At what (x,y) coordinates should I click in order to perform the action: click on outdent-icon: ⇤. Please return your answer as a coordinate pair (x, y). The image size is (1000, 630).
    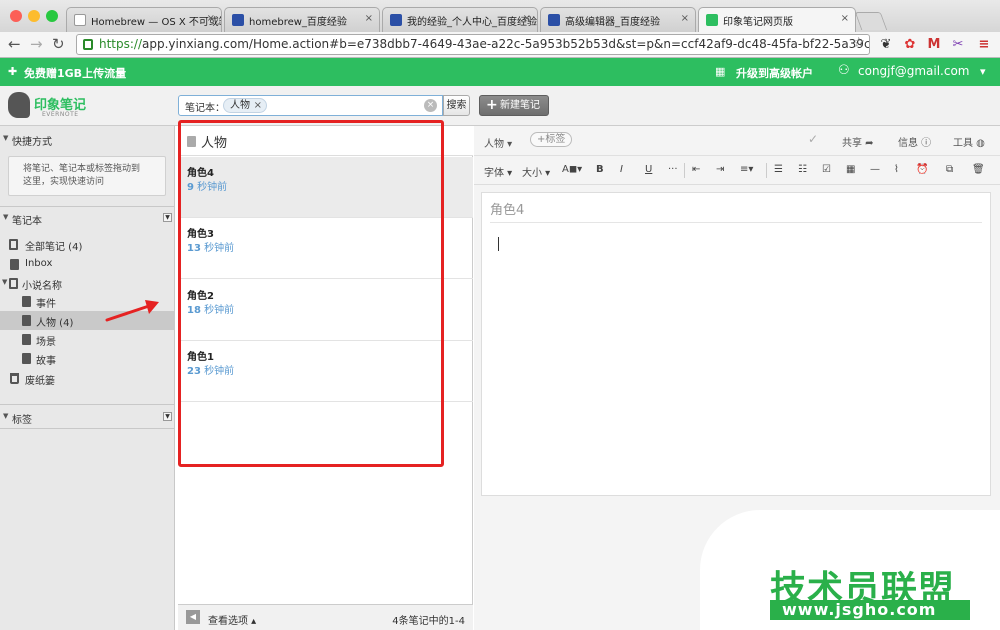
    Looking at the image, I should click on (696, 169).